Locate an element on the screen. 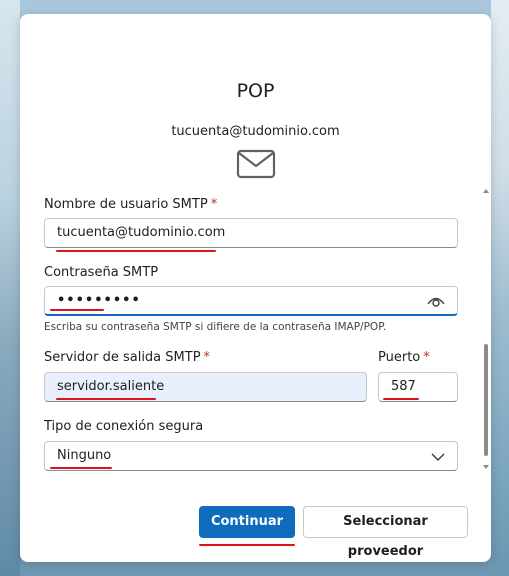 Image resolution: width=509 pixels, height=576 pixels. smtp-username-label: Nombre de usuario SMTP * is located at coordinates (131, 204).